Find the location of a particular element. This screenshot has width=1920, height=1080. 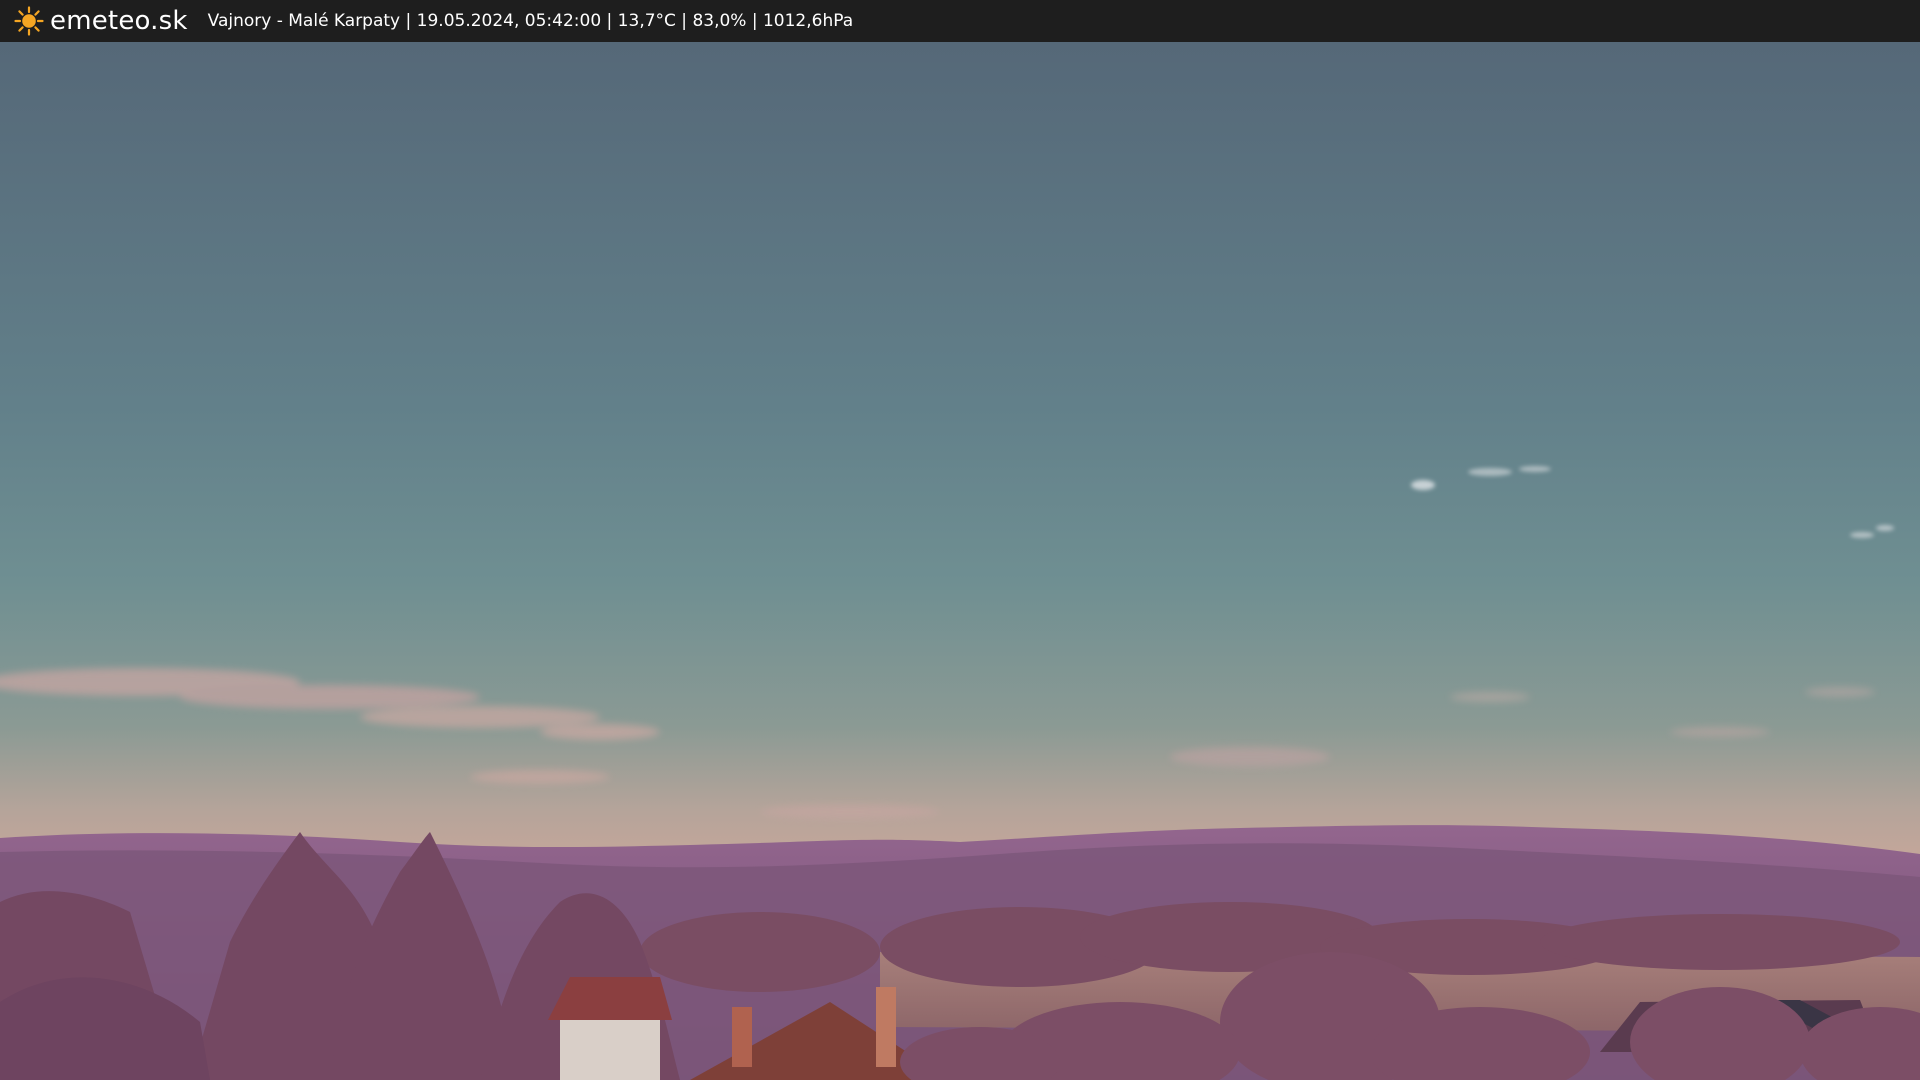

site-logo: emeteo.sk is located at coordinates (101, 21).